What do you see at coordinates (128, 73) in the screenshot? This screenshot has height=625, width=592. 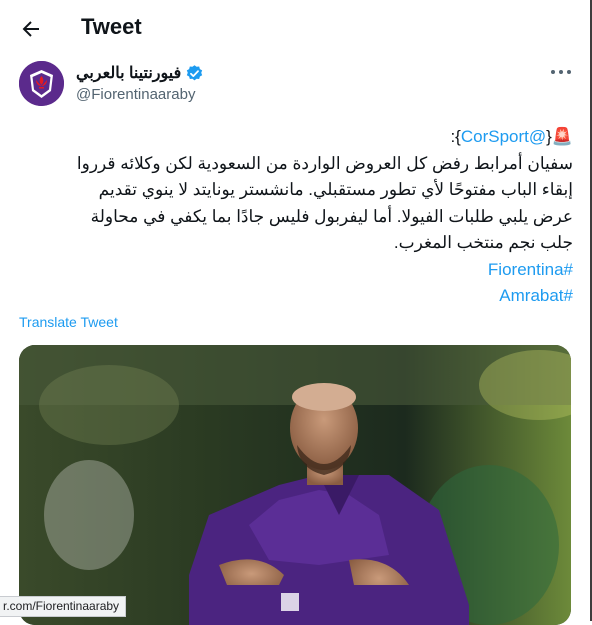 I see `author-name: فيورنتينا بالعربي` at bounding box center [128, 73].